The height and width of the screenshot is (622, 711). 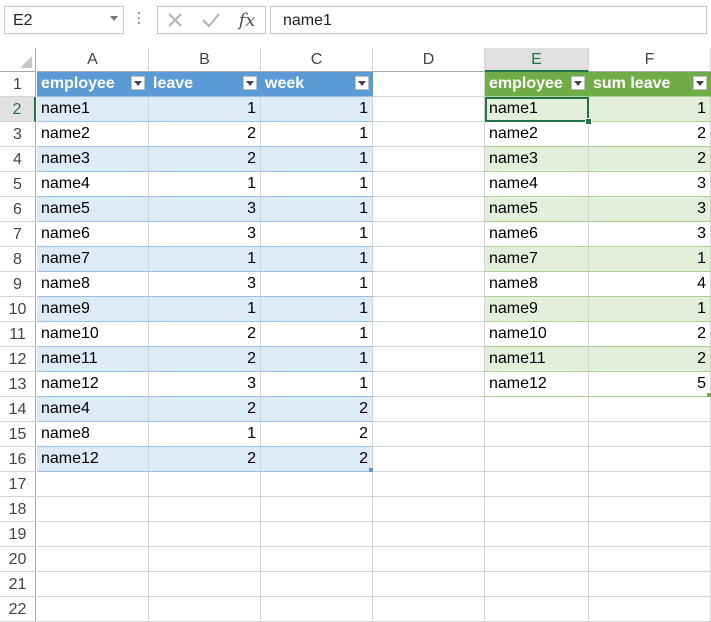 What do you see at coordinates (537, 259) in the screenshot?
I see `table2-cell: name7` at bounding box center [537, 259].